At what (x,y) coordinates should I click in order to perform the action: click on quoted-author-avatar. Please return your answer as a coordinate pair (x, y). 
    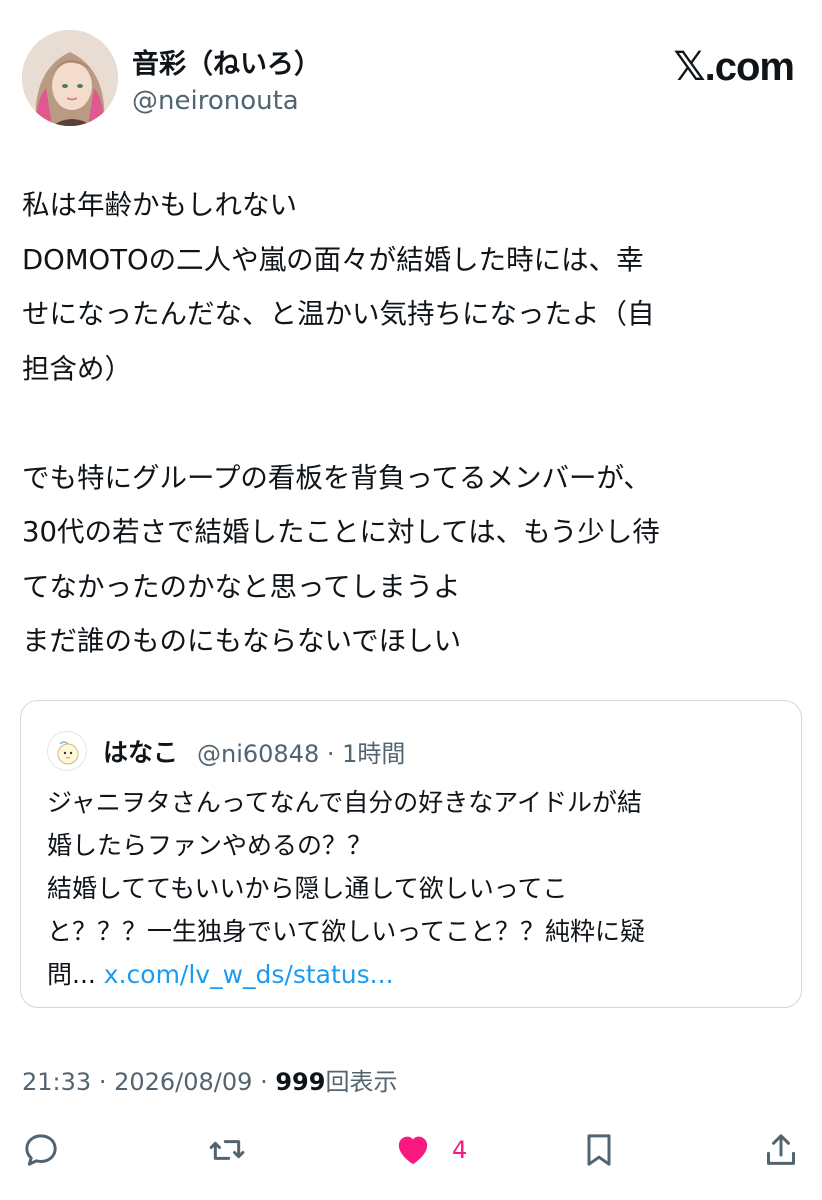
    Looking at the image, I should click on (67, 751).